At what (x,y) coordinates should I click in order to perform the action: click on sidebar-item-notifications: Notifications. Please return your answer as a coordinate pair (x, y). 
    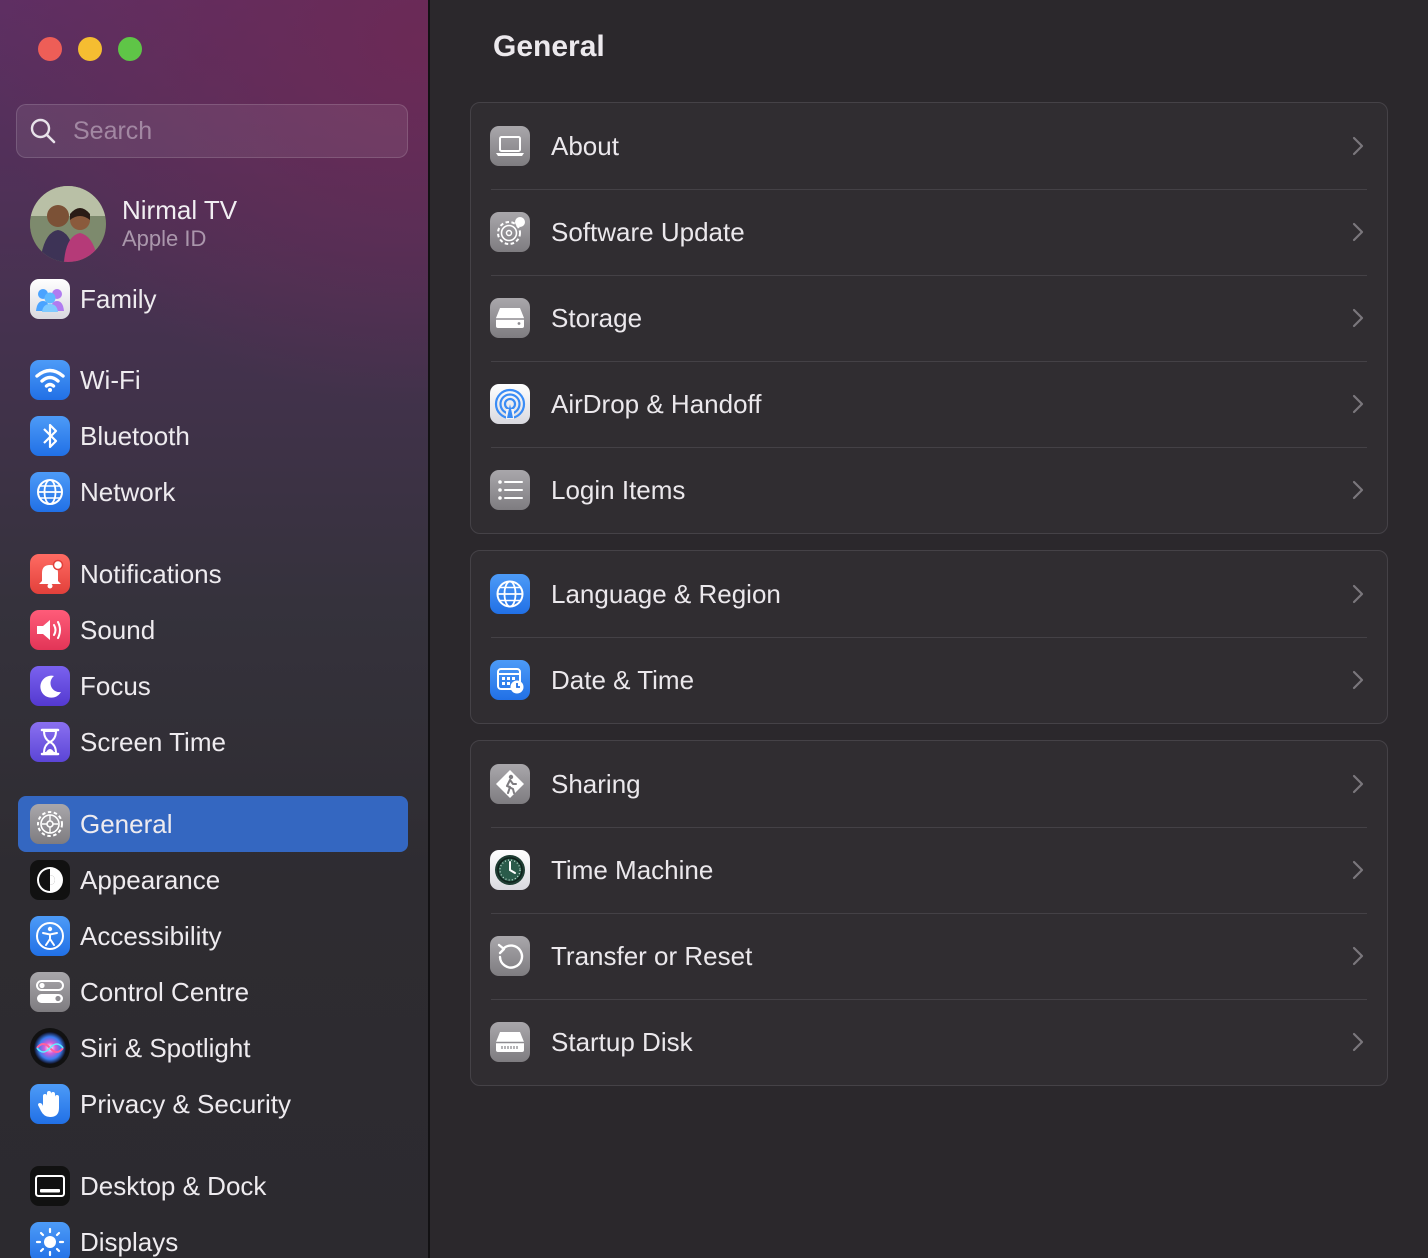
    Looking at the image, I should click on (213, 574).